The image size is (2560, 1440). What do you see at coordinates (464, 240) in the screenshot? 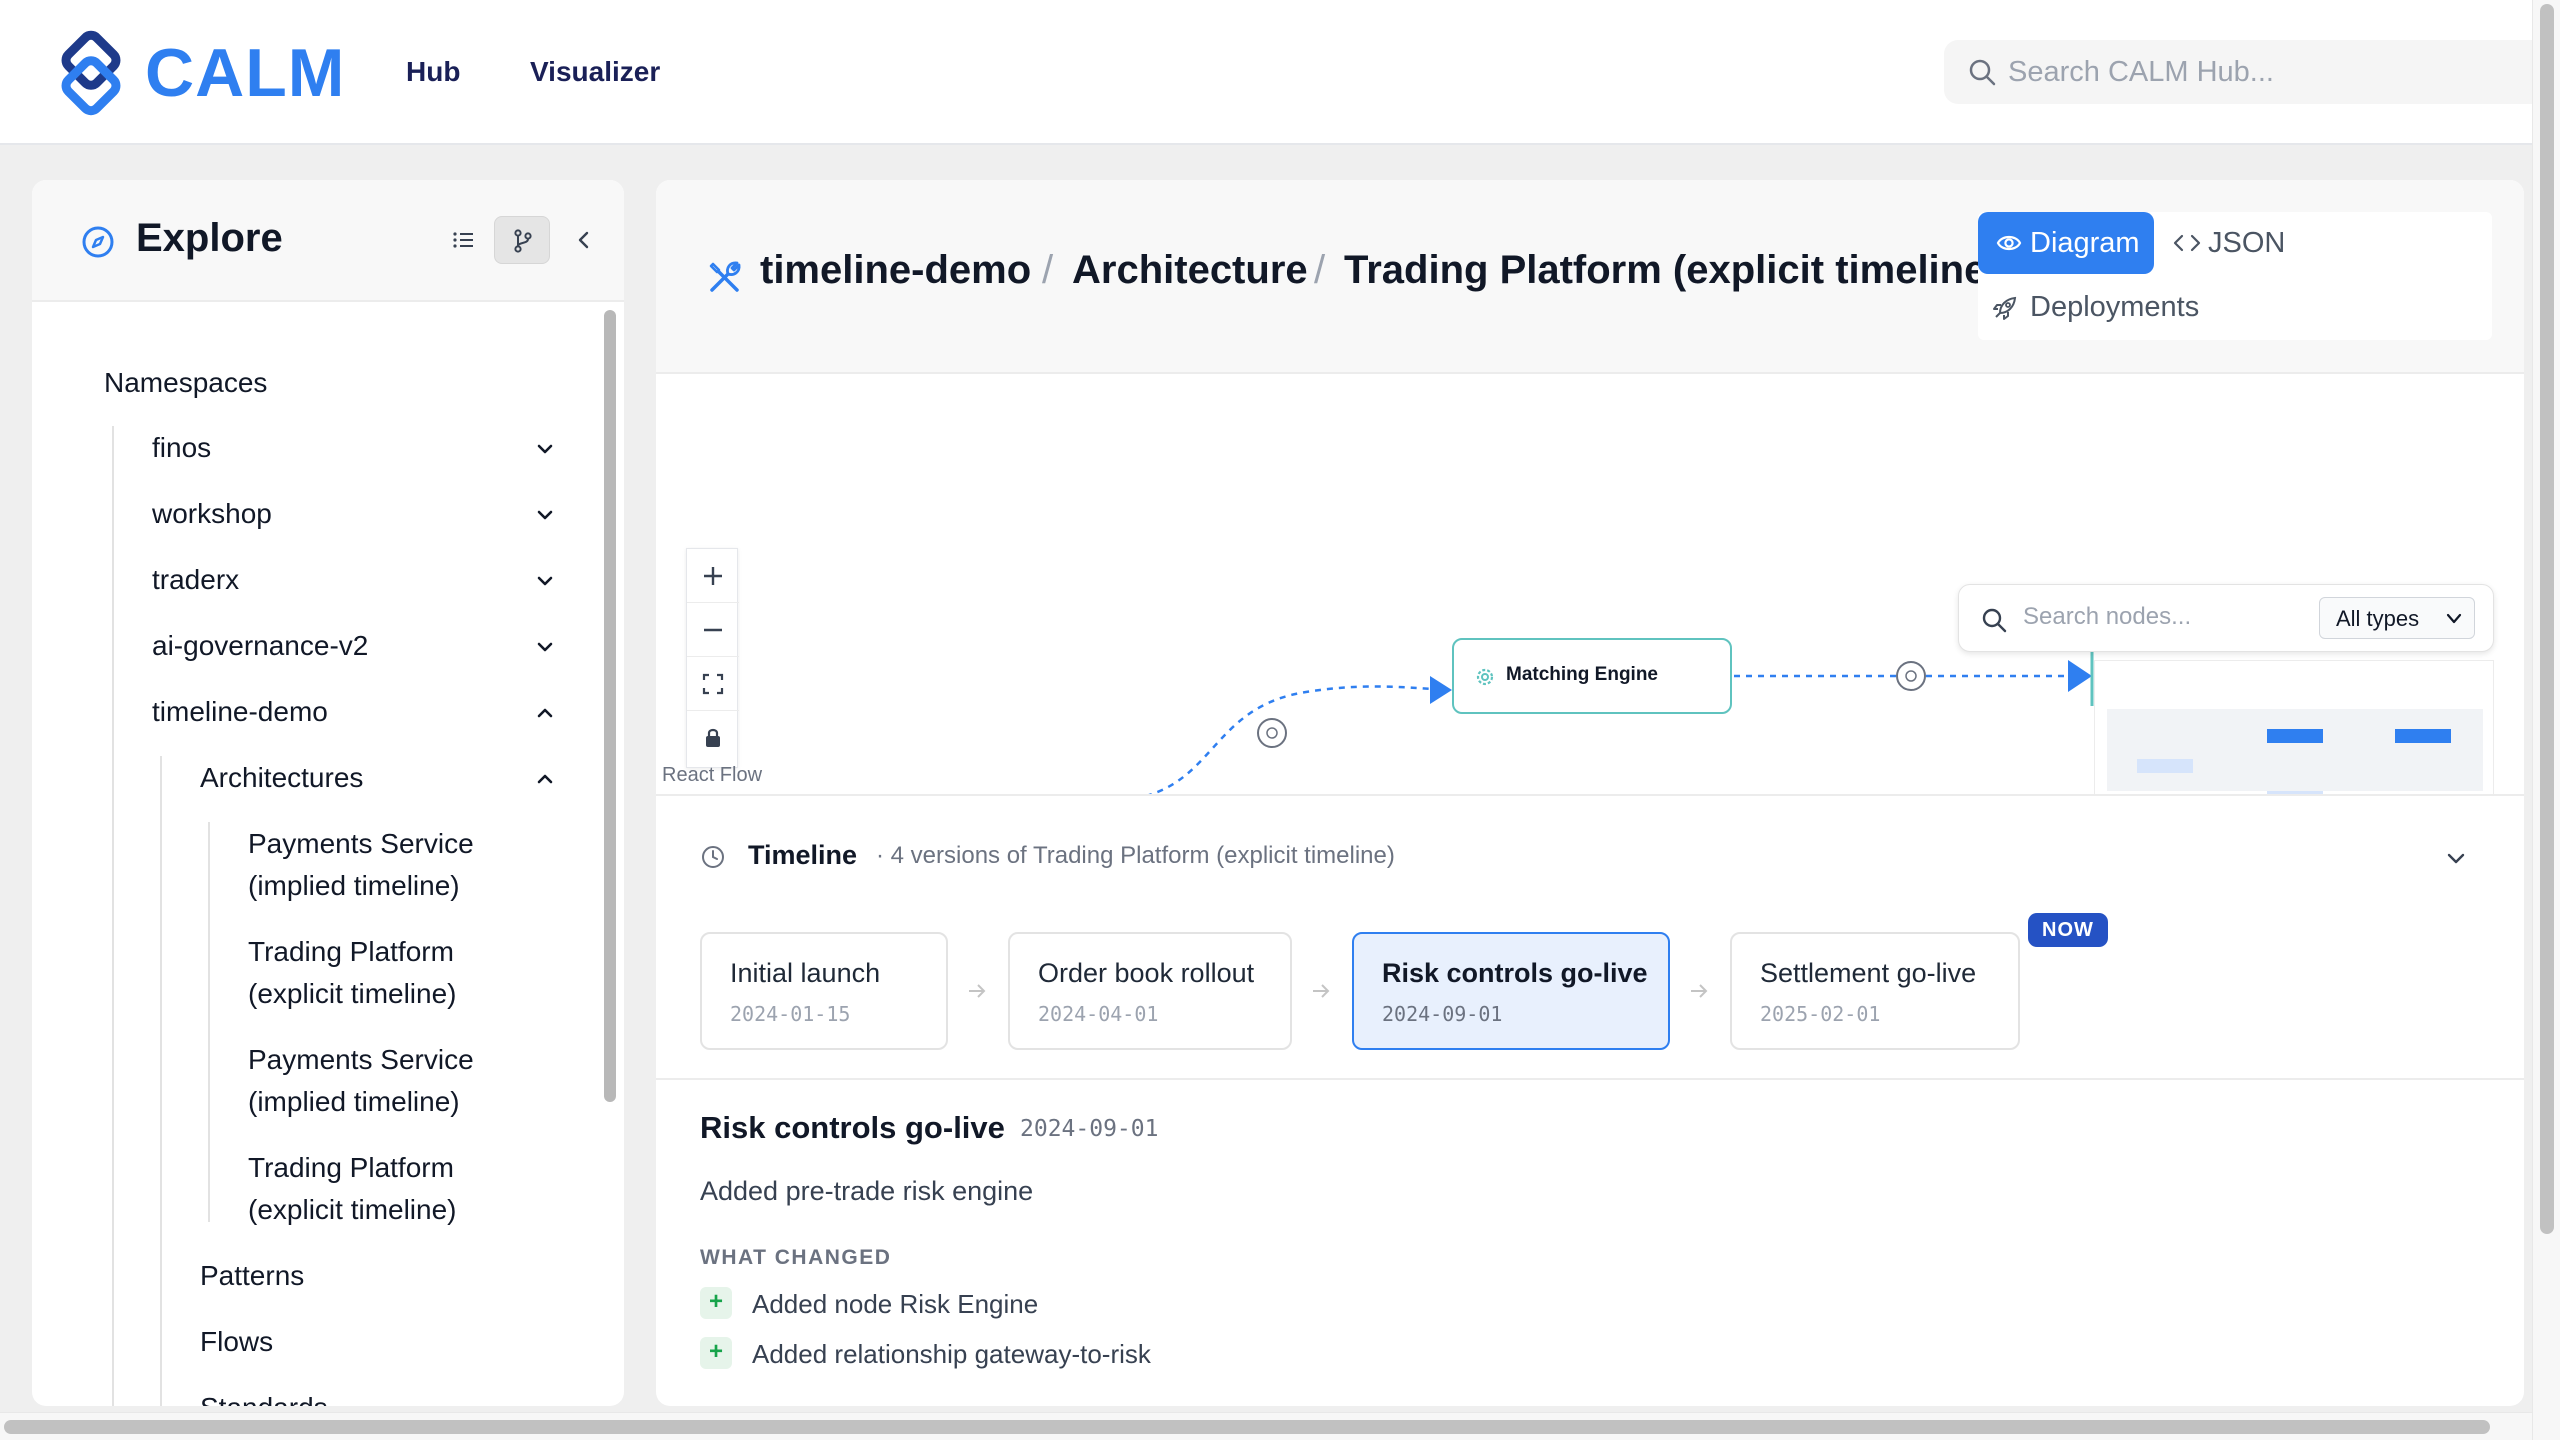
I see `list-view-button` at bounding box center [464, 240].